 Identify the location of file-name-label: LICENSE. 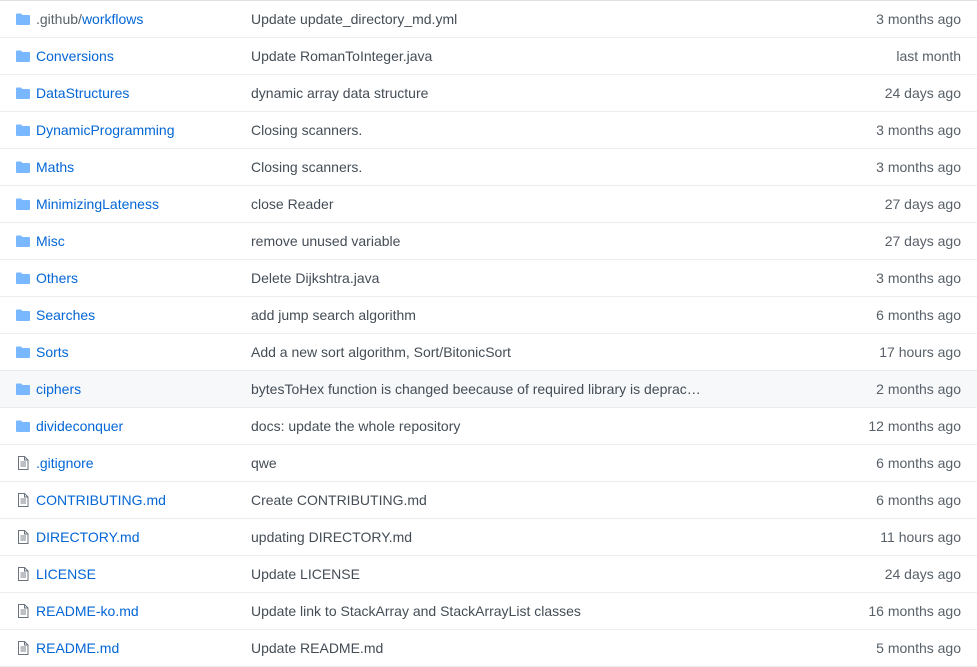
(66, 574).